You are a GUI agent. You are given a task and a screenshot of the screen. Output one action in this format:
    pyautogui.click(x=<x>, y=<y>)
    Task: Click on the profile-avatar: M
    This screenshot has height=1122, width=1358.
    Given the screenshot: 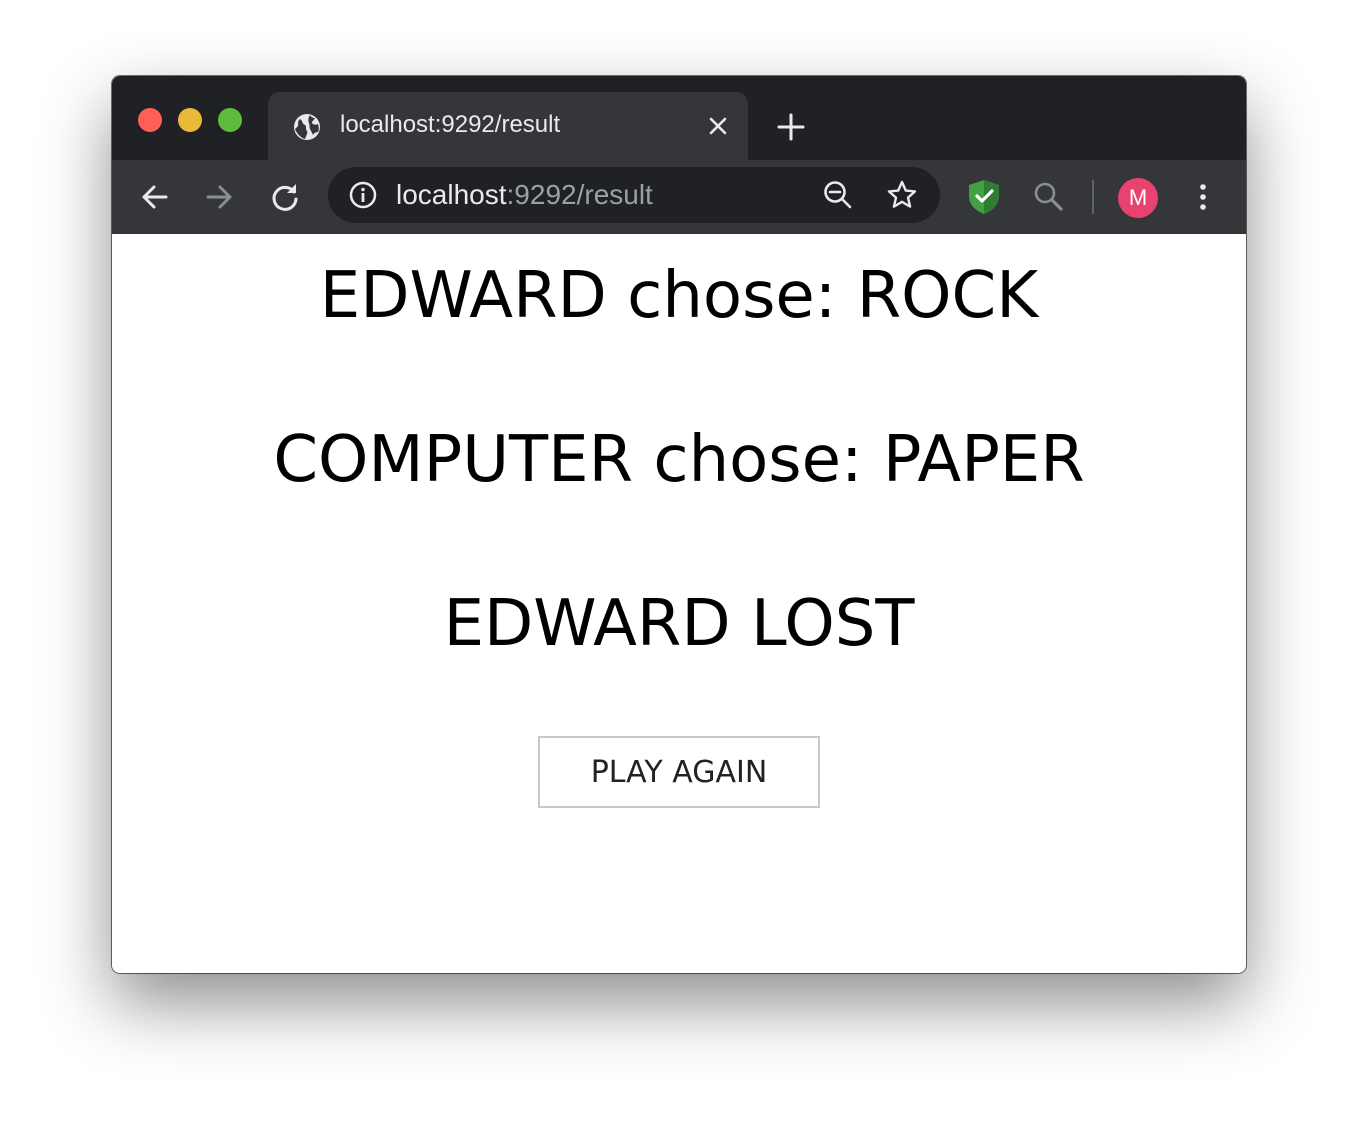 What is the action you would take?
    pyautogui.click(x=1138, y=198)
    